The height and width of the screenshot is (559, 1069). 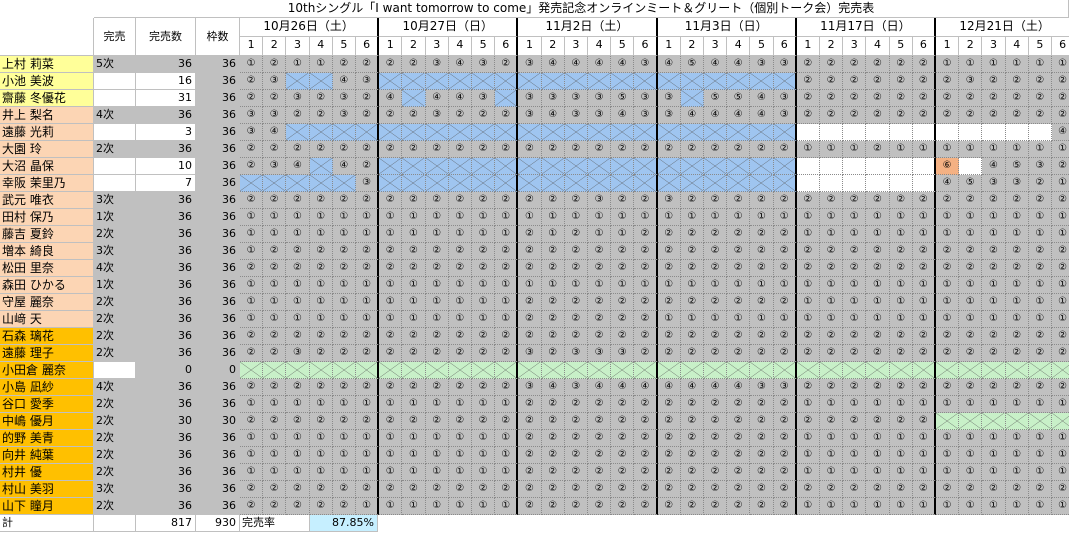 I want to click on member-name: 遠藤 光莉, so click(x=47, y=132).